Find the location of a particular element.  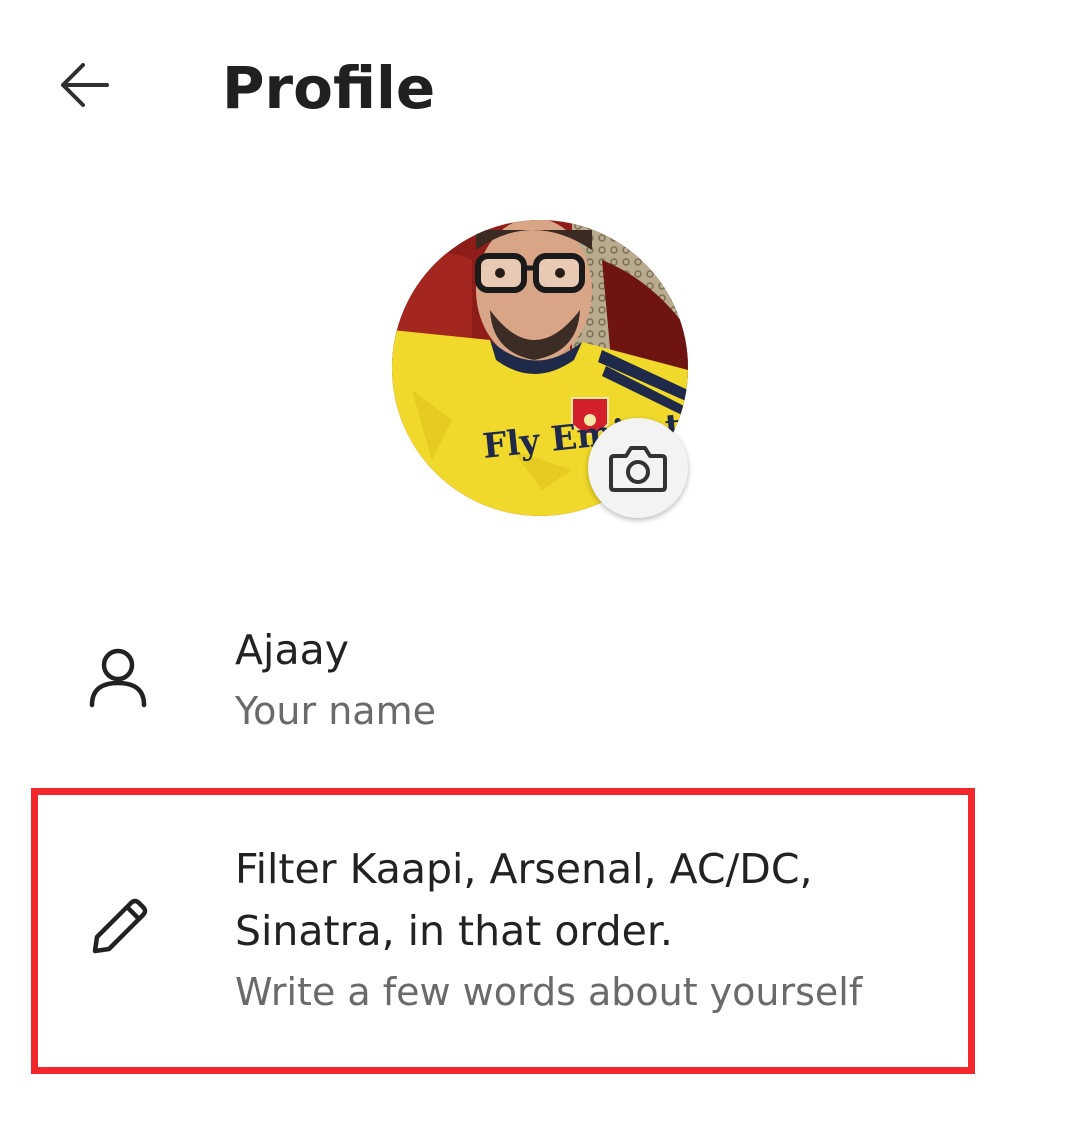

arrow-left-icon is located at coordinates (85, 85).